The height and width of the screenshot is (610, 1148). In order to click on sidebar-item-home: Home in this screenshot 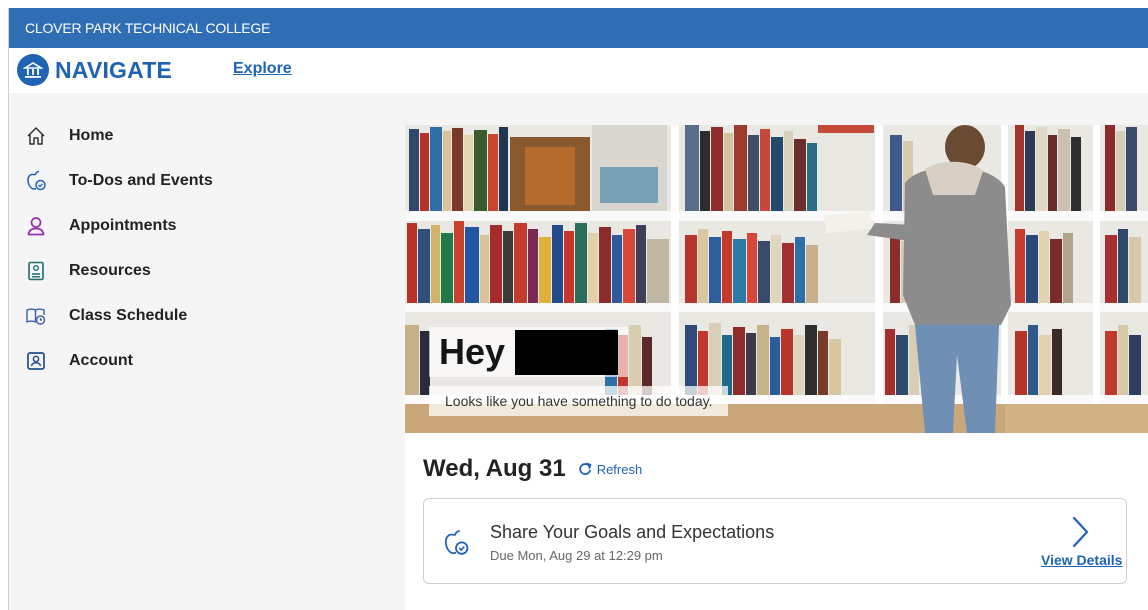, I will do `click(69, 136)`.